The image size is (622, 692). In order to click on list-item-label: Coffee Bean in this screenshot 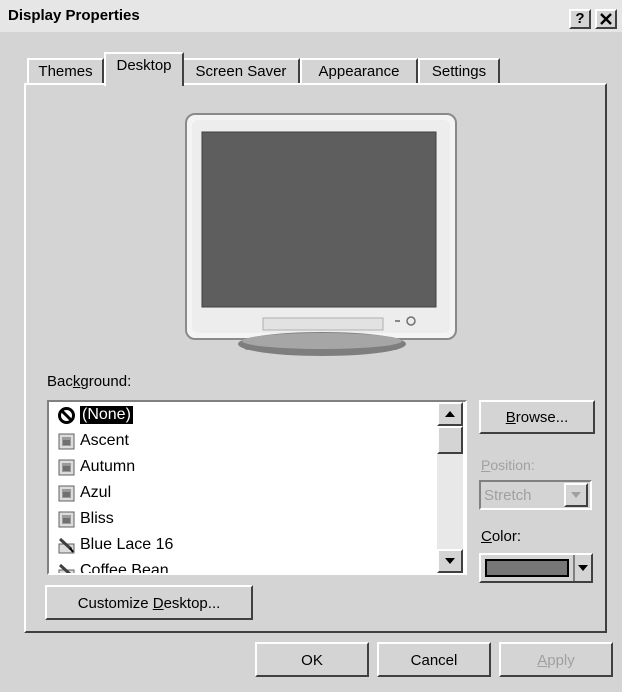, I will do `click(124, 568)`.